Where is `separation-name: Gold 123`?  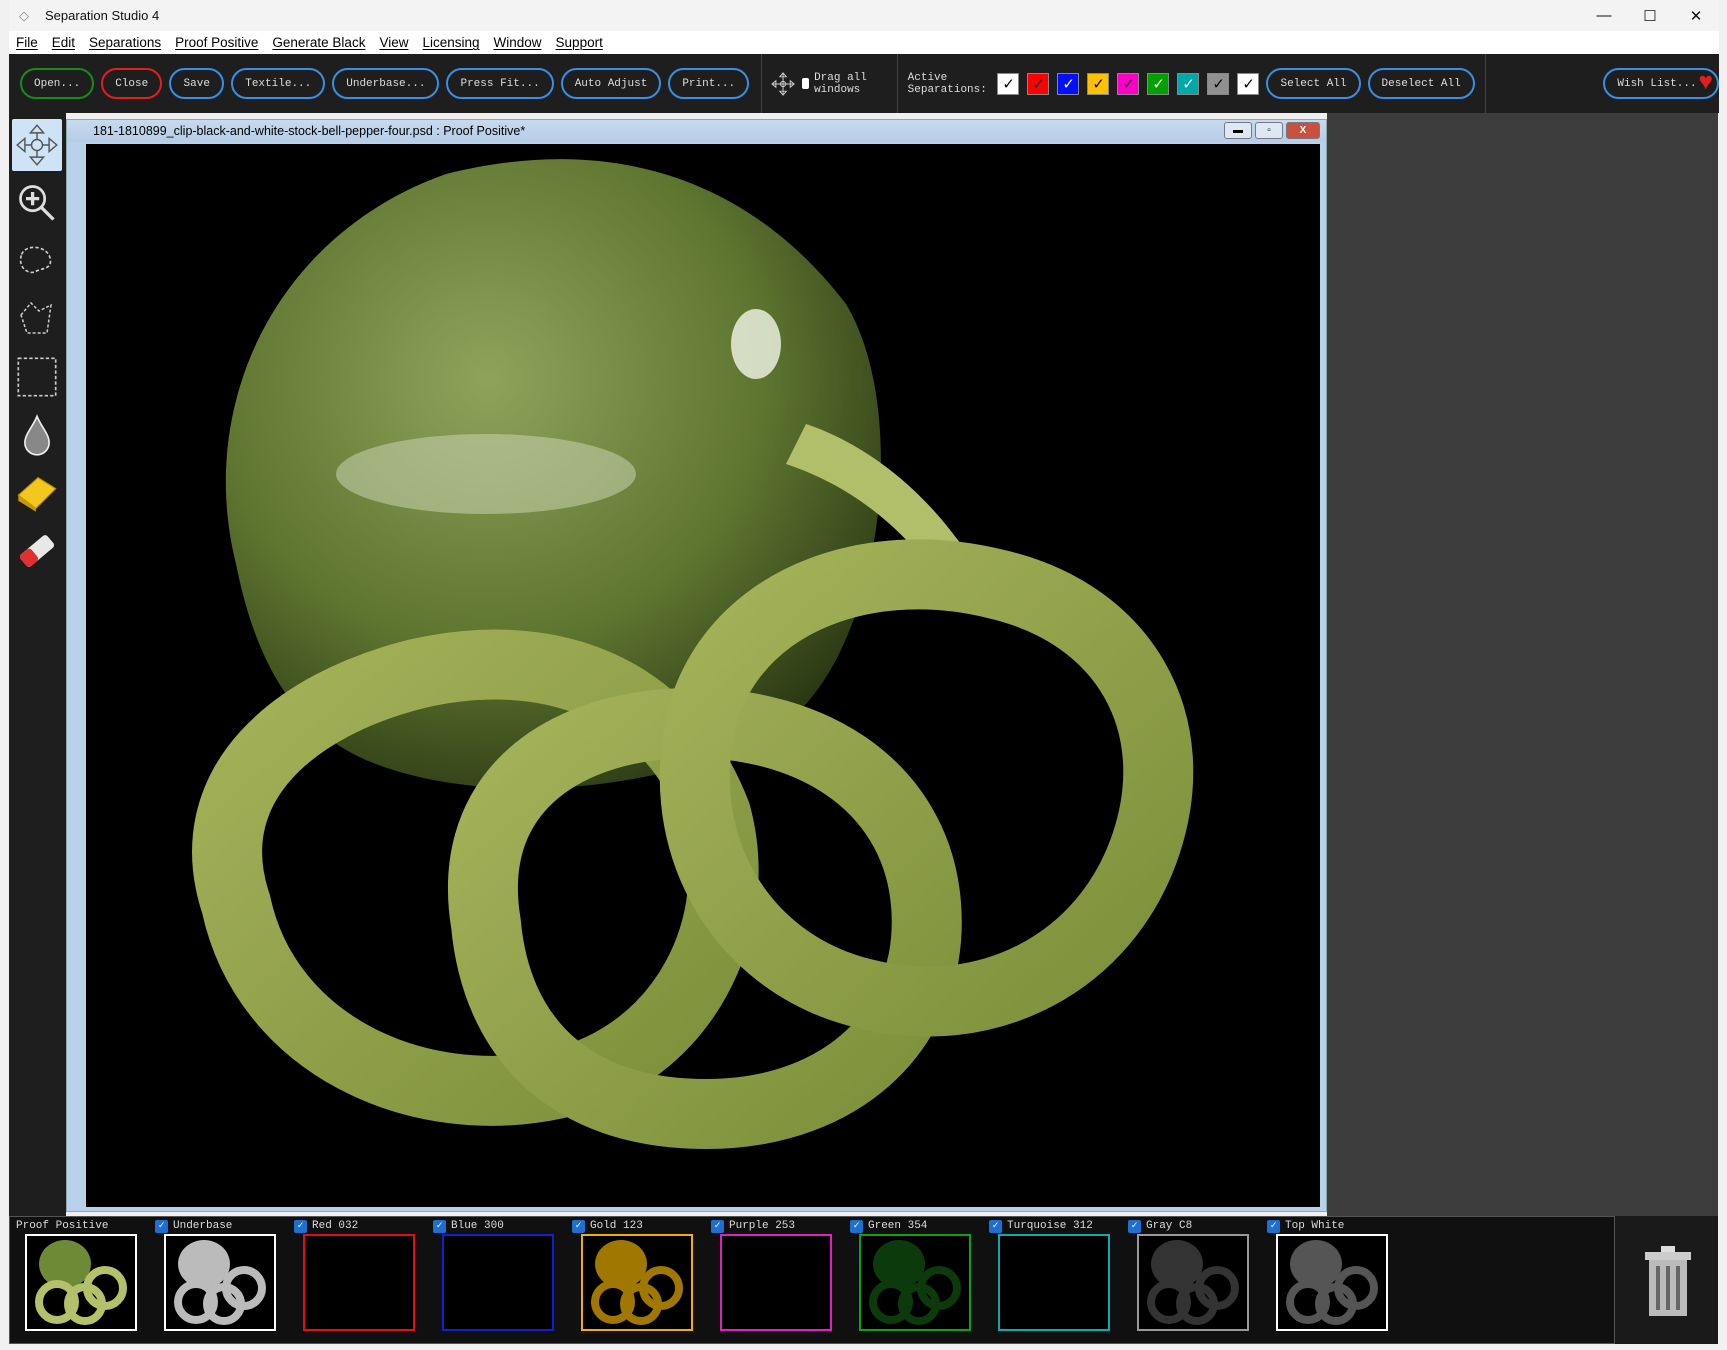
separation-name: Gold 123 is located at coordinates (616, 1226).